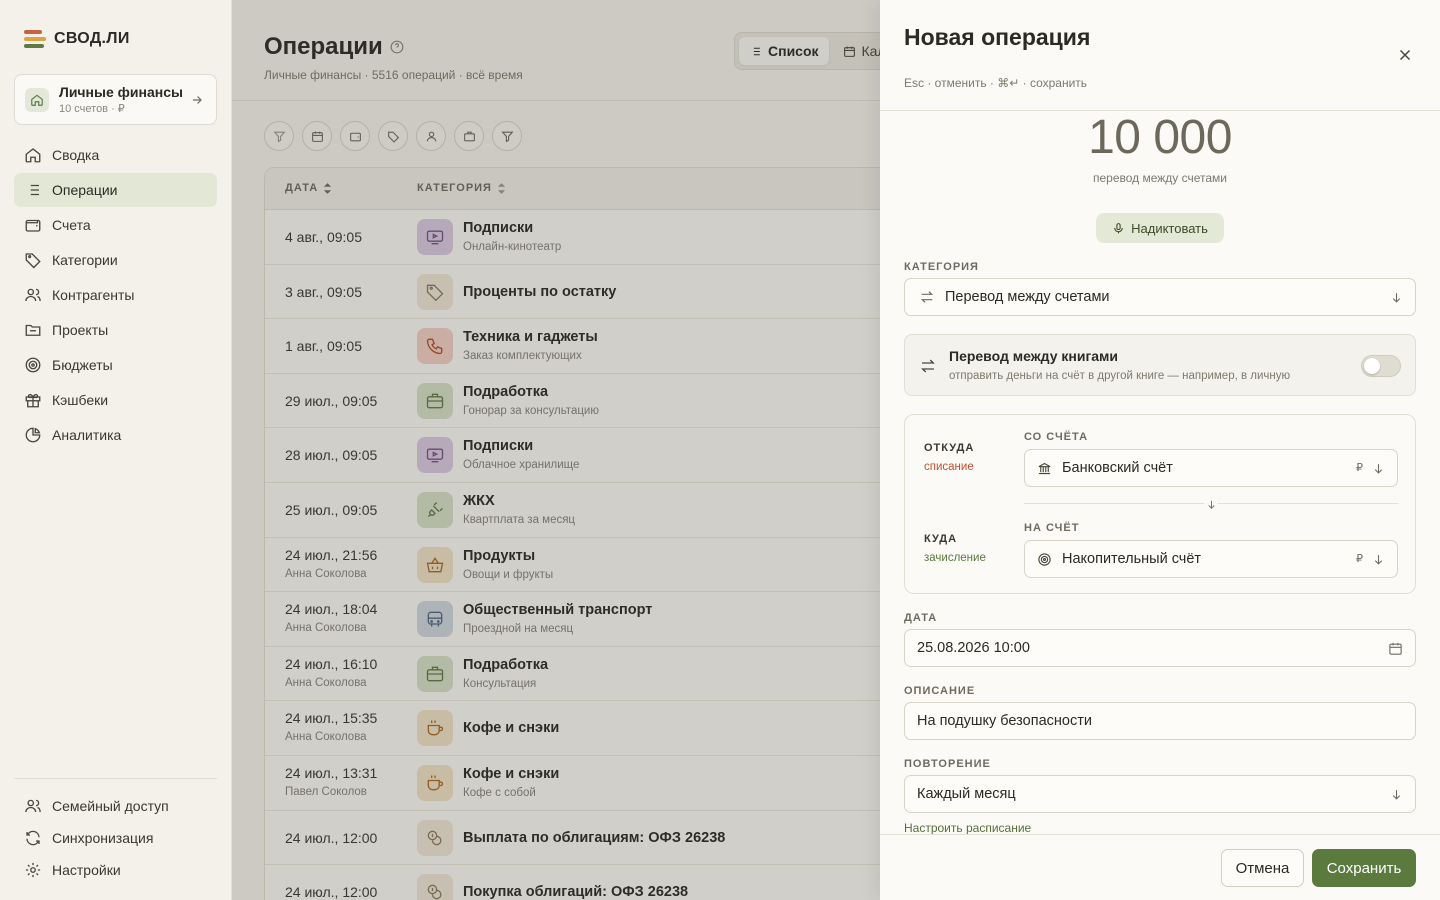 The height and width of the screenshot is (900, 1440). What do you see at coordinates (941, 539) in the screenshot?
I see `to-direction: КУДА` at bounding box center [941, 539].